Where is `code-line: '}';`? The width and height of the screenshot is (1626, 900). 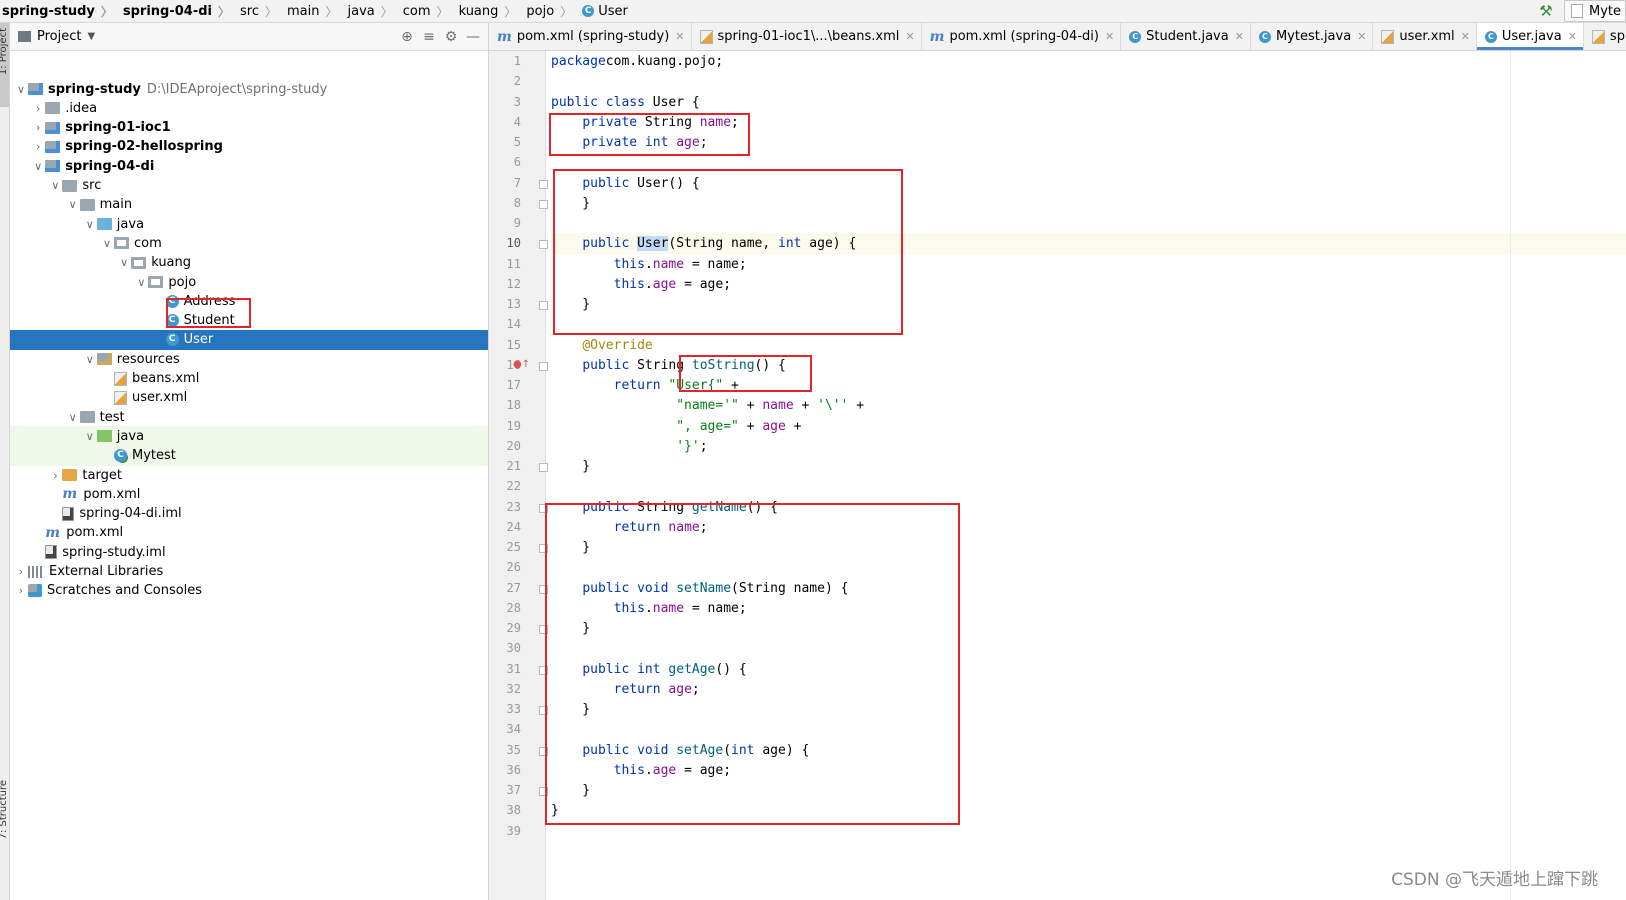 code-line: '}'; is located at coordinates (1088, 446).